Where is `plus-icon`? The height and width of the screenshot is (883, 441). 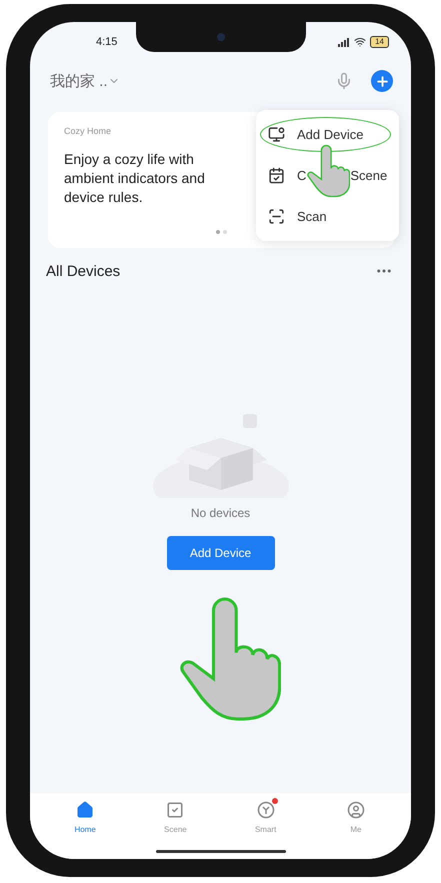 plus-icon is located at coordinates (382, 81).